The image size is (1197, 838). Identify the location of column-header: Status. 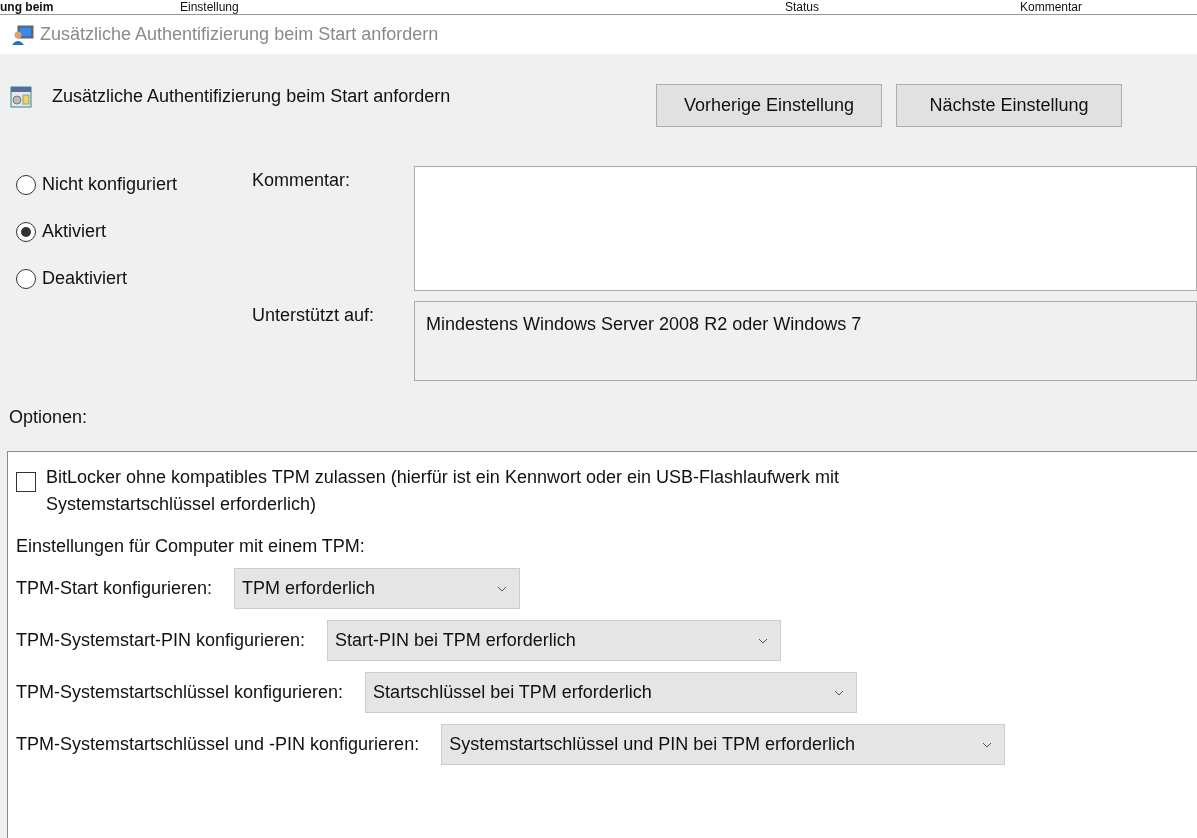
(802, 7).